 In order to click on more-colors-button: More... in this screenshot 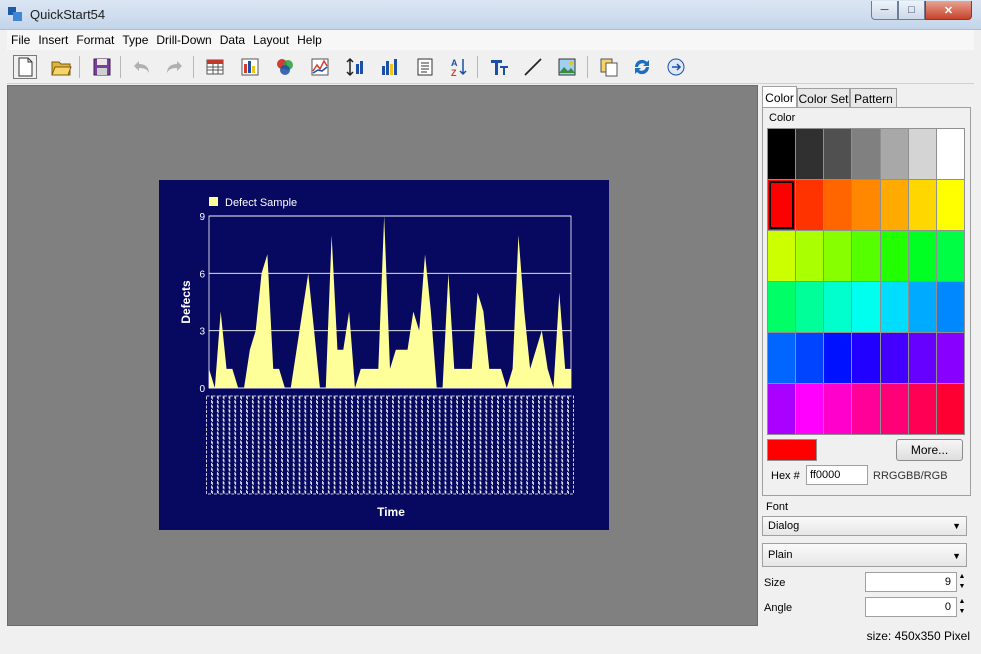, I will do `click(929, 450)`.